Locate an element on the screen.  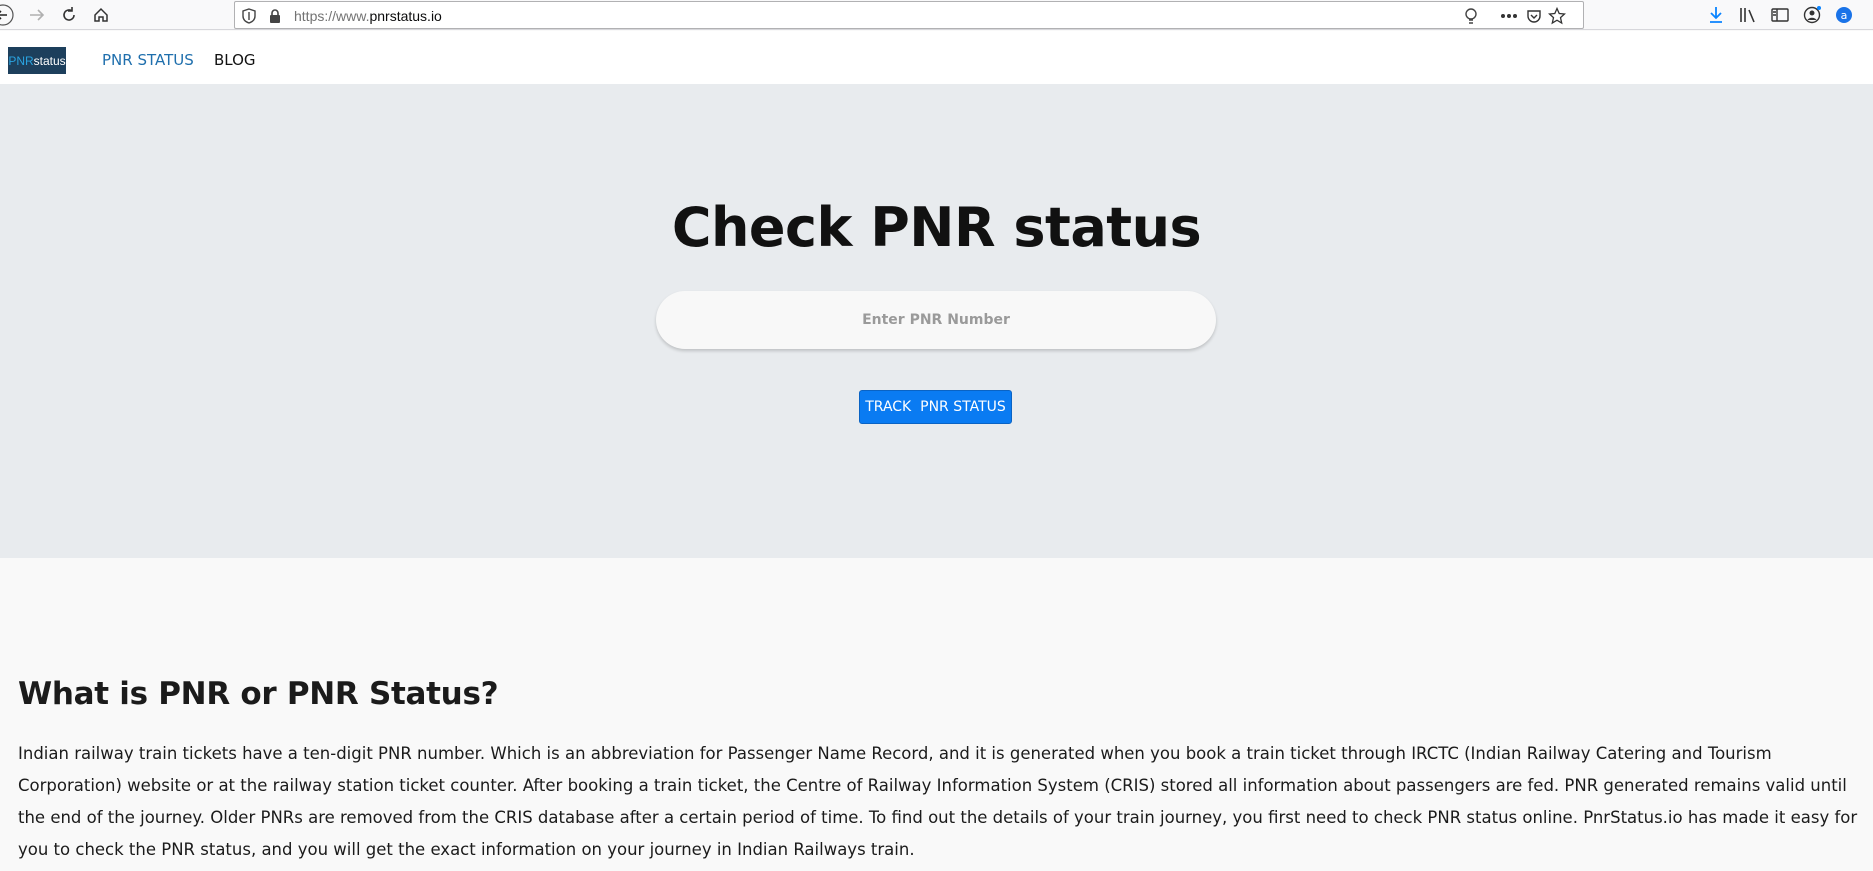
lock-icon is located at coordinates (275, 16).